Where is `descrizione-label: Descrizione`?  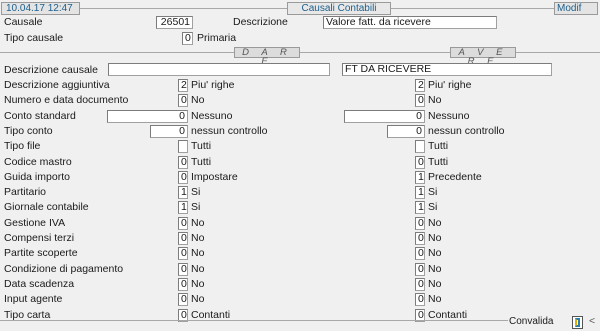 descrizione-label: Descrizione is located at coordinates (260, 22).